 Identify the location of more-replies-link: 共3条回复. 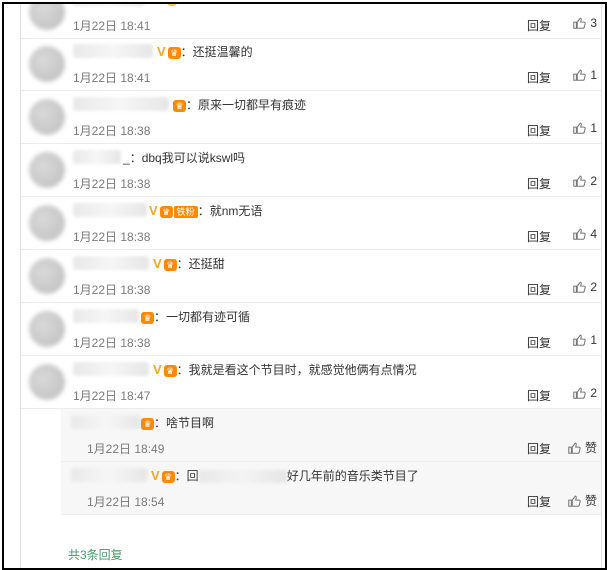
(95, 554).